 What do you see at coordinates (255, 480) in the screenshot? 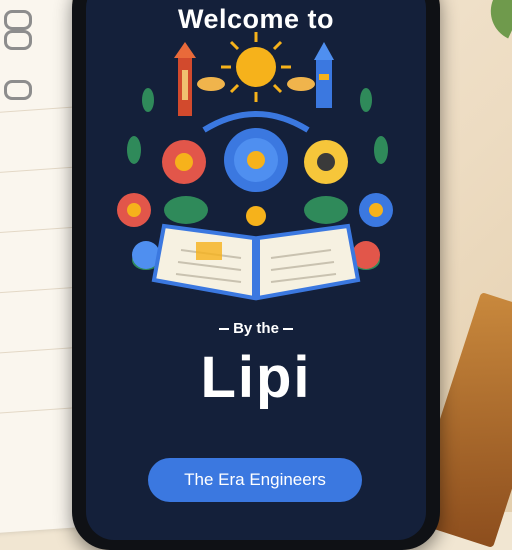
I see `cta-button: The Era Engineers` at bounding box center [255, 480].